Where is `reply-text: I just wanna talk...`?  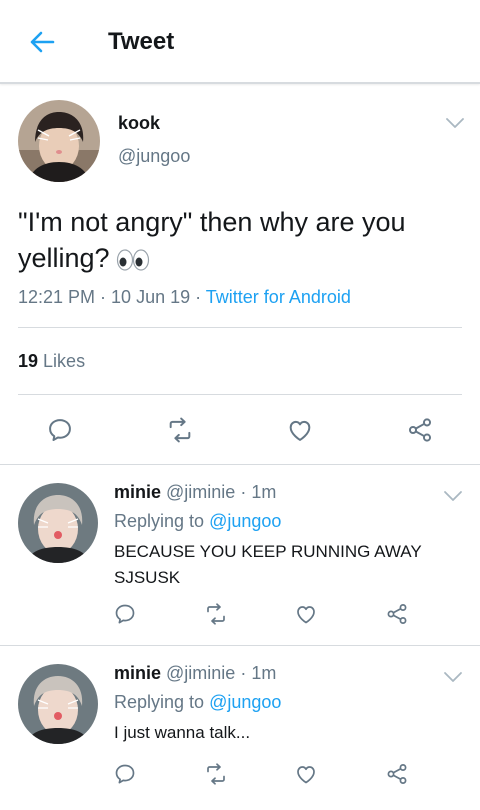 reply-text: I just wanna talk... is located at coordinates (182, 732).